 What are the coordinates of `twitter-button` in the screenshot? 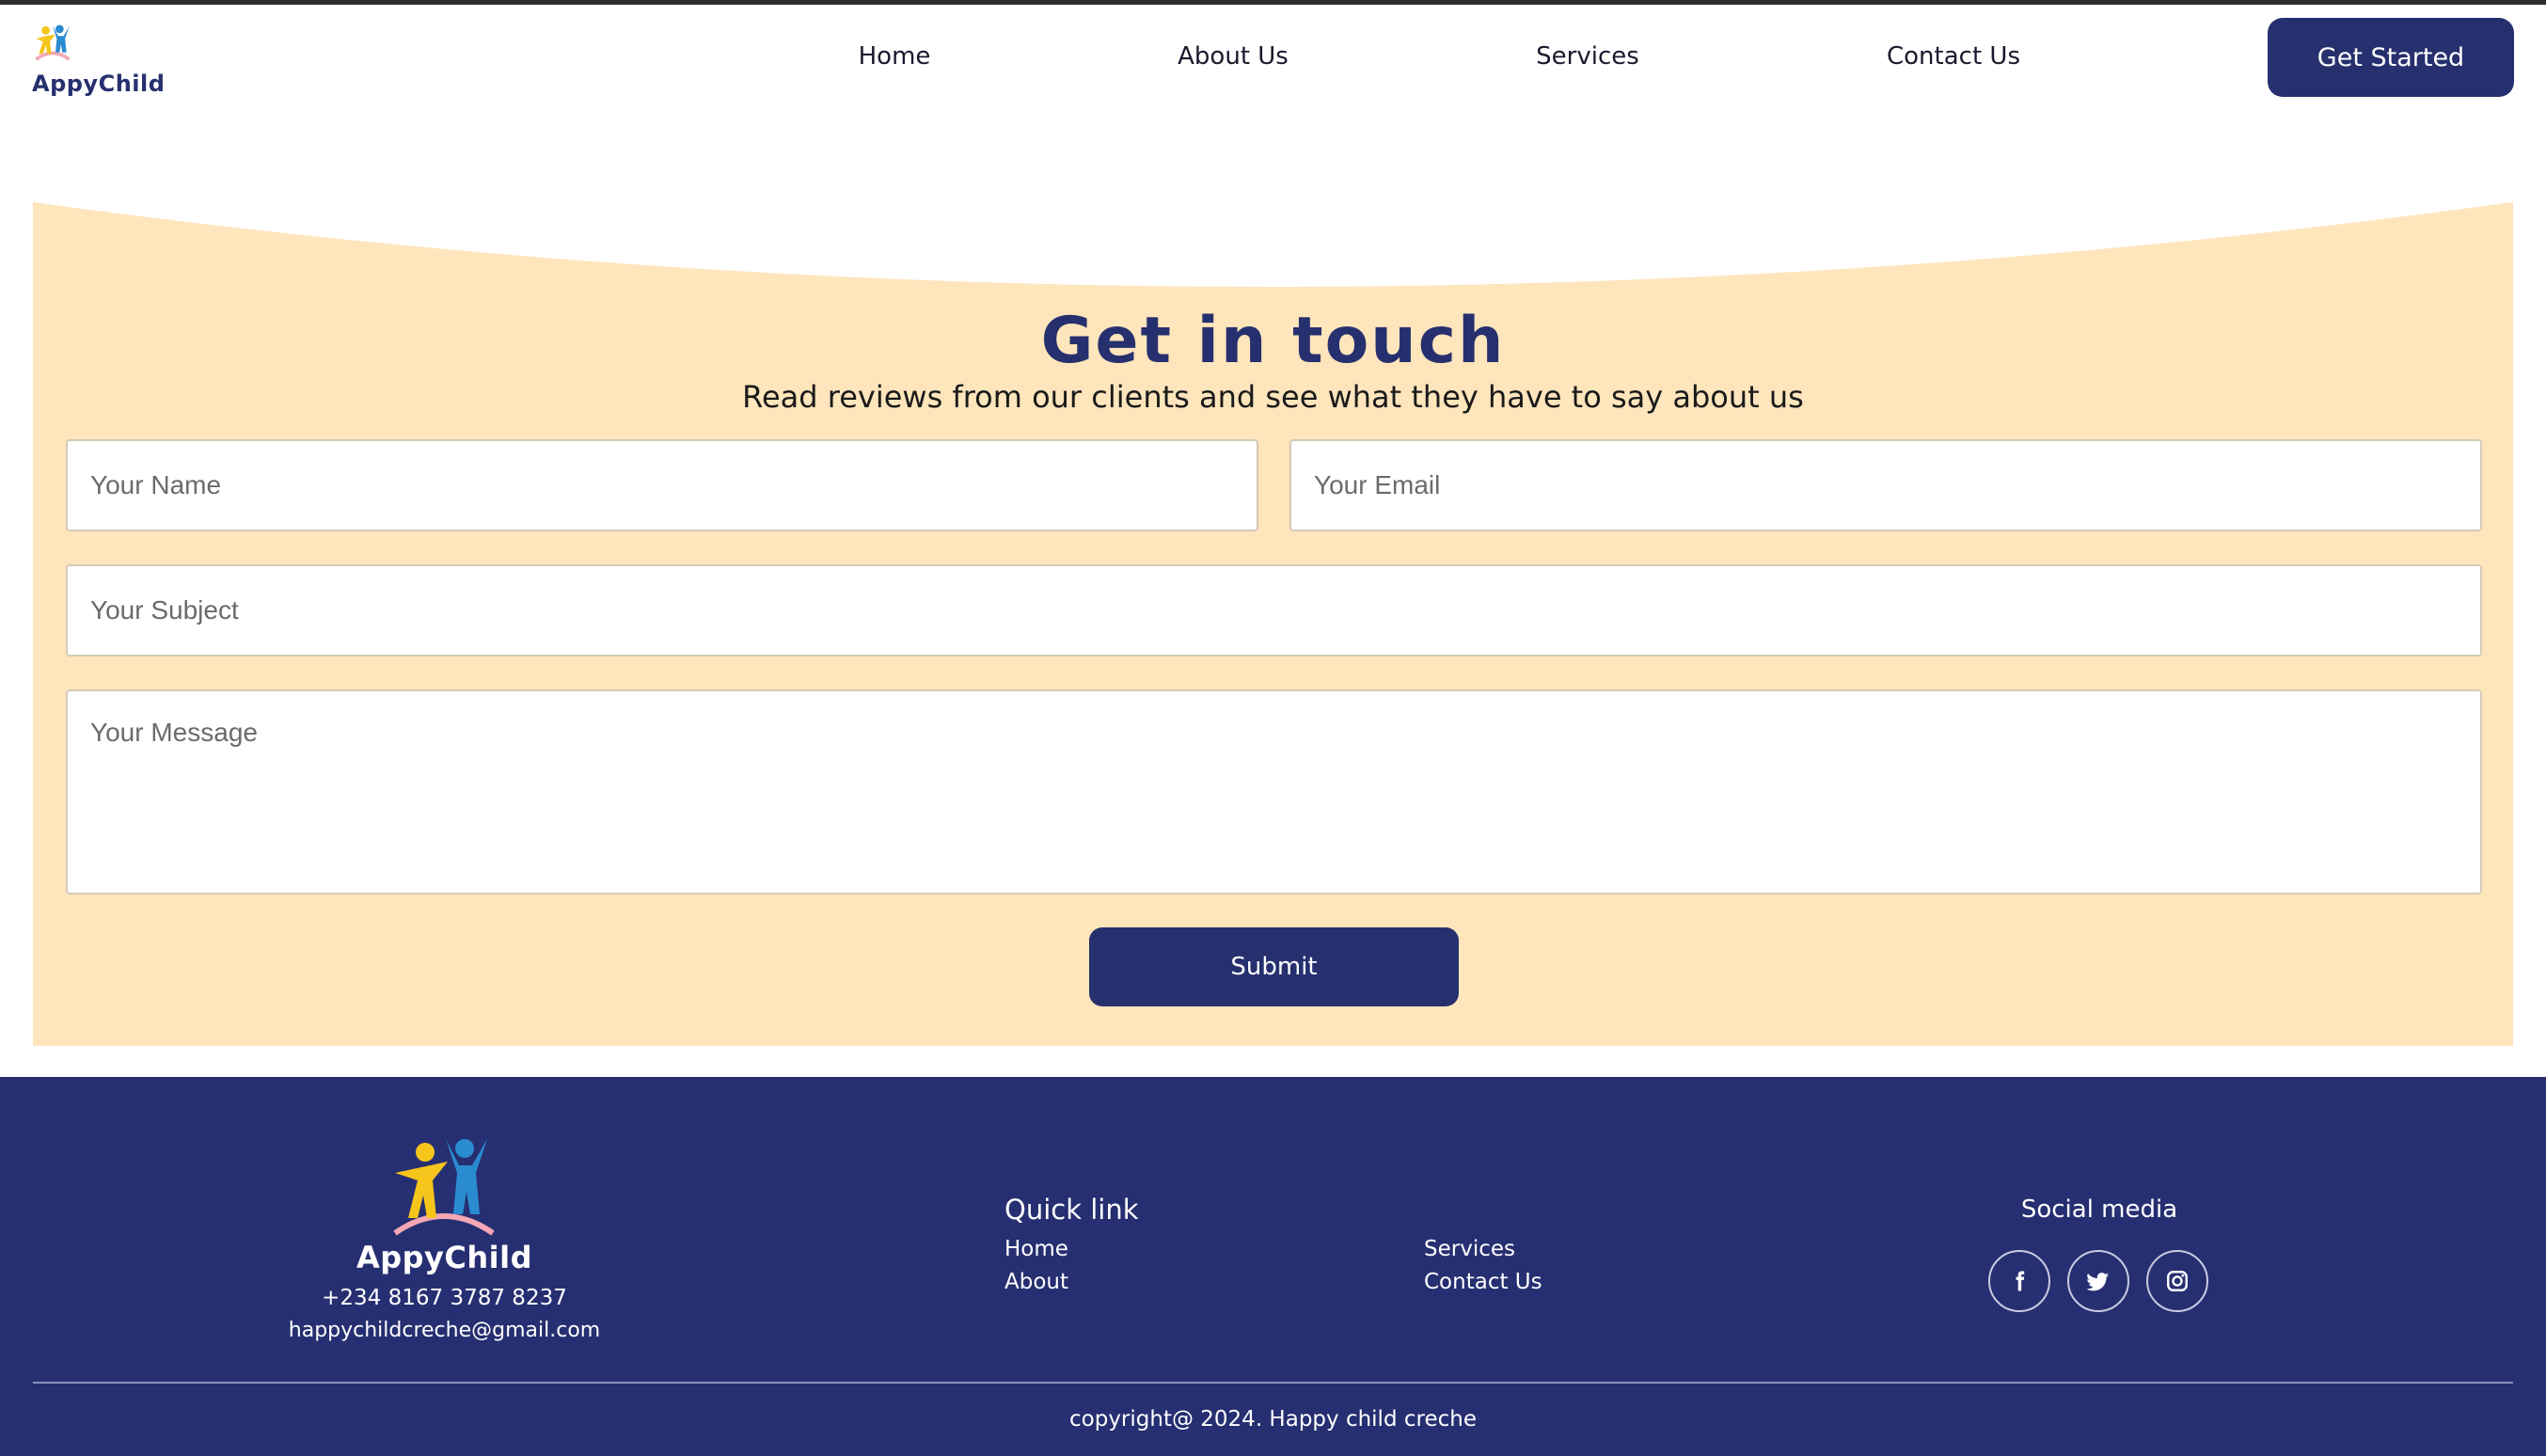 It's located at (2098, 1281).